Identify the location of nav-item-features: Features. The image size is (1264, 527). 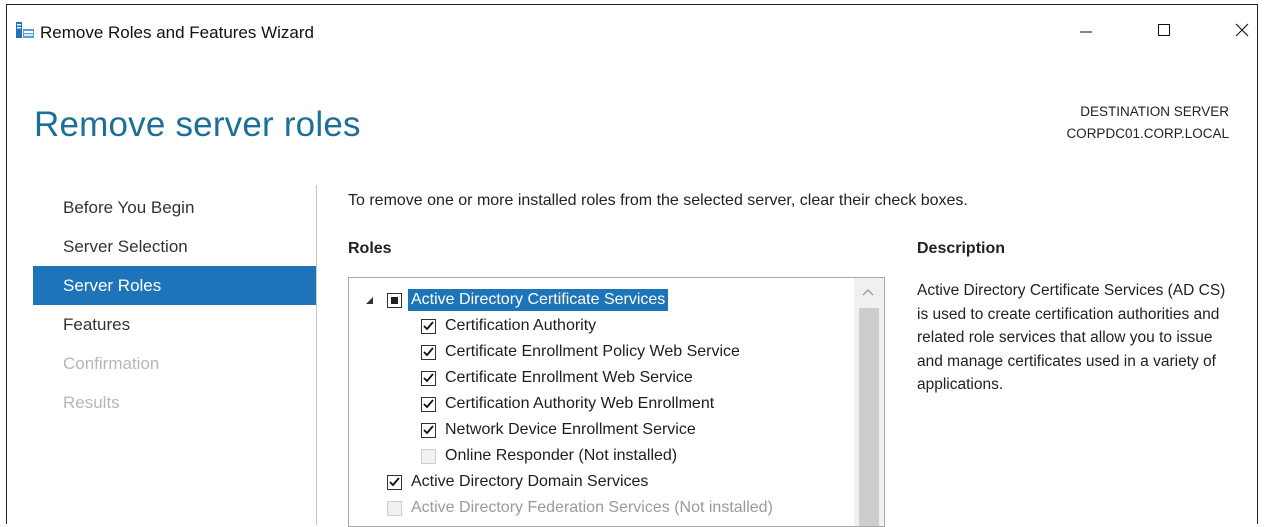
(174, 324).